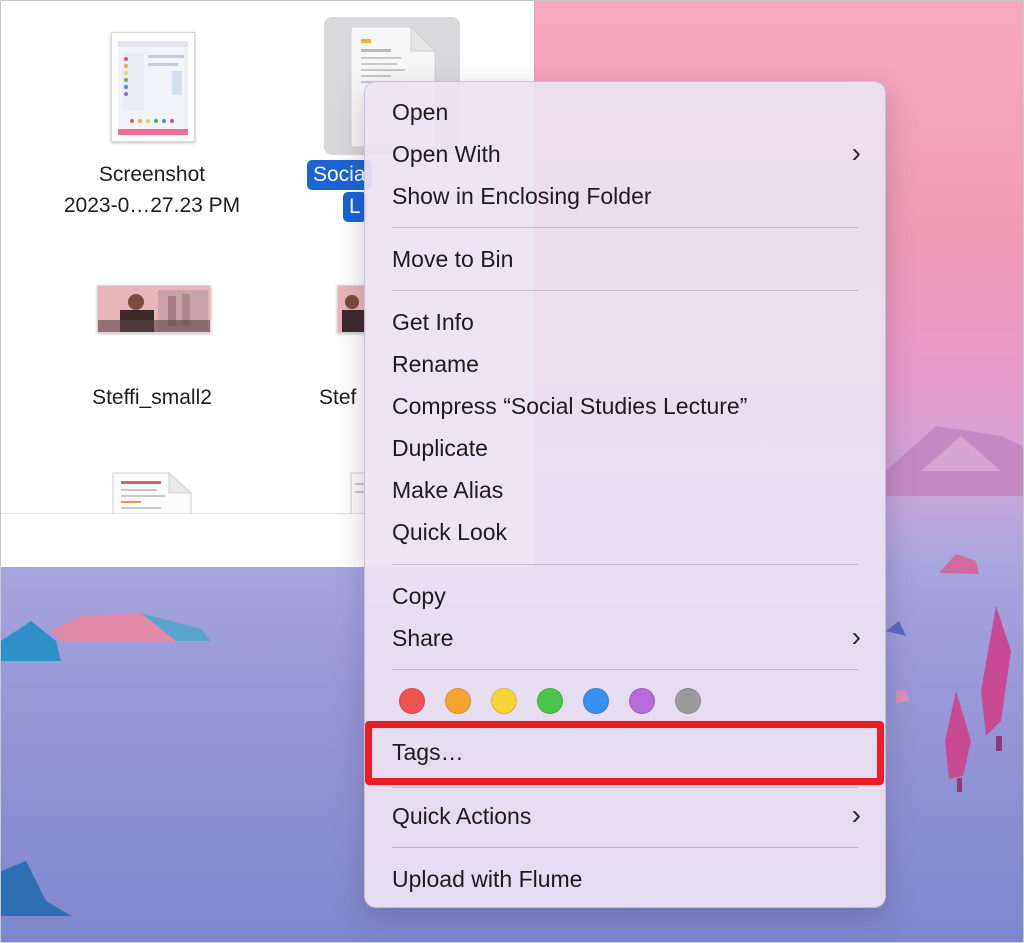 Image resolution: width=1024 pixels, height=943 pixels. What do you see at coordinates (624, 753) in the screenshot?
I see `red-highlight-box` at bounding box center [624, 753].